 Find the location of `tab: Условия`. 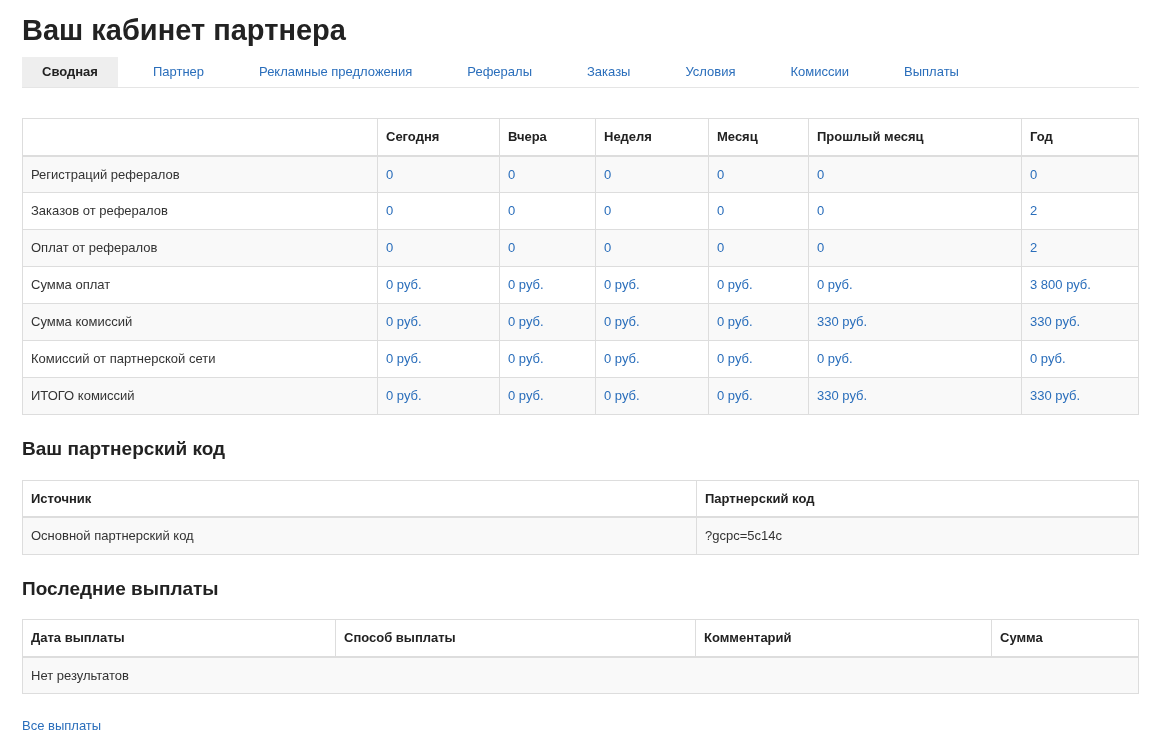

tab: Условия is located at coordinates (710, 72).